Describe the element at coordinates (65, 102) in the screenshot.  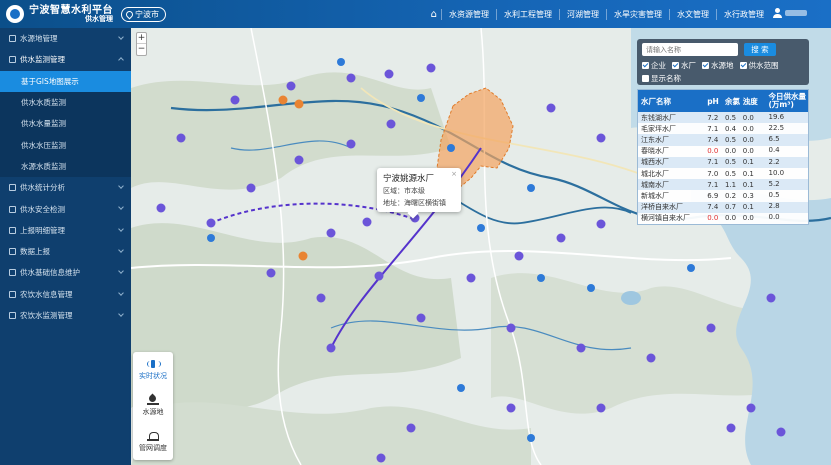
I see `sidebar-sub-water-quality: 供水水质监测` at that location.